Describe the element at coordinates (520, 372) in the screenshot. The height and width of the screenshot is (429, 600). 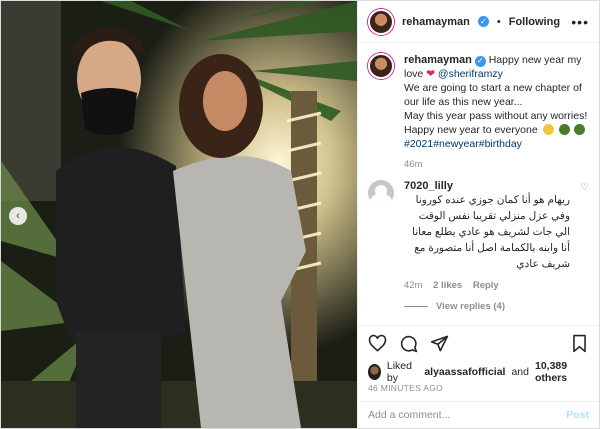
I see `liked-by-middle: and` at that location.